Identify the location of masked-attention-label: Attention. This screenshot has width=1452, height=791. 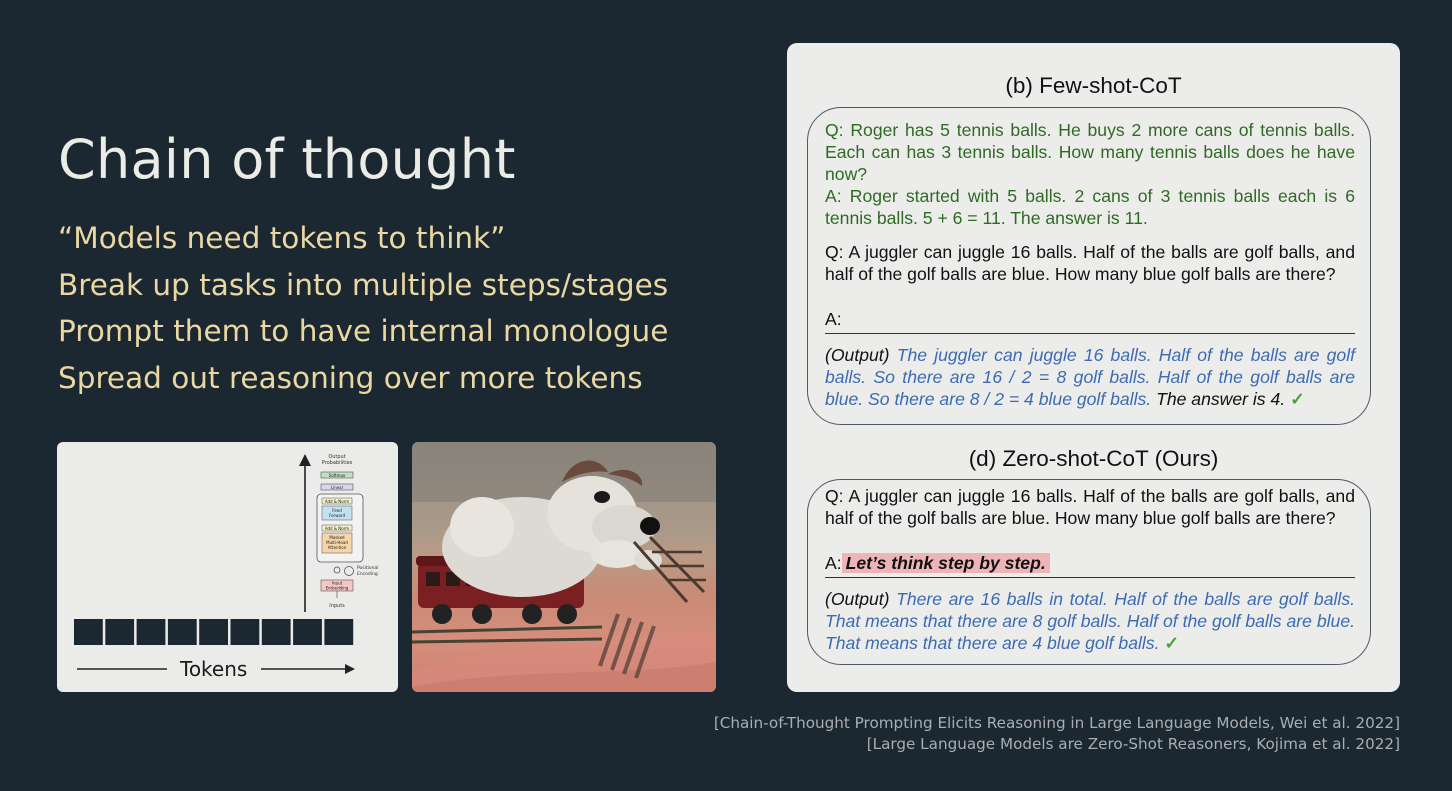
(337, 547).